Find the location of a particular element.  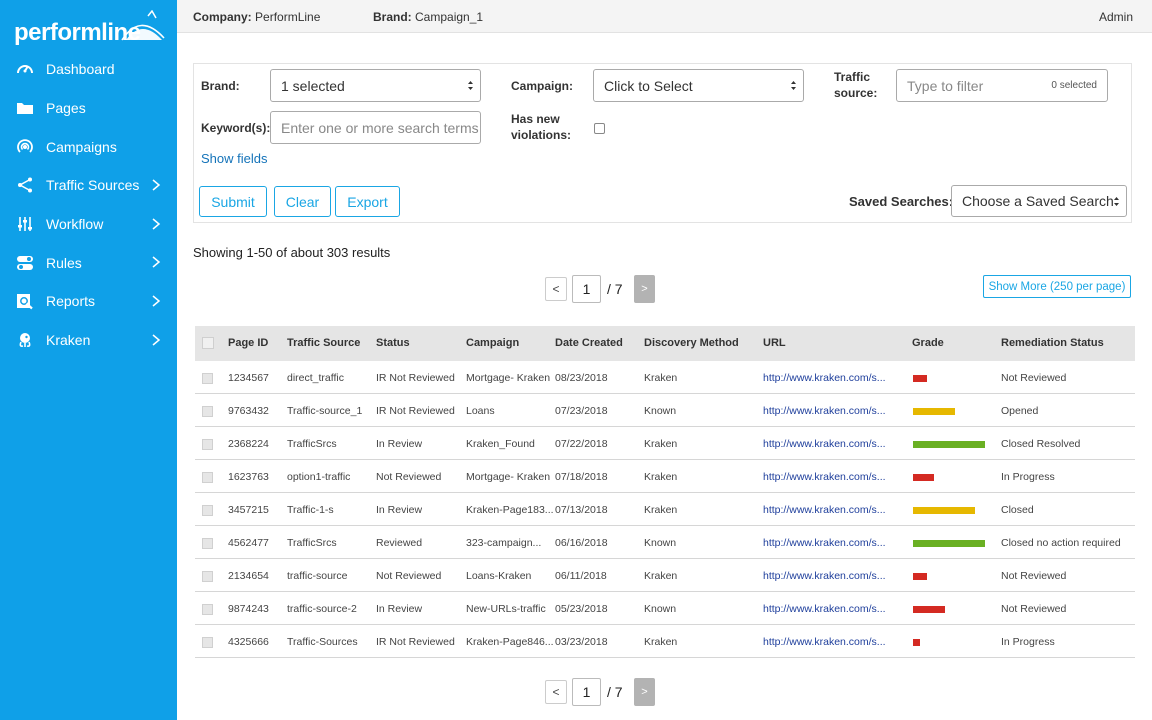

status-cell: In Review is located at coordinates (399, 510).